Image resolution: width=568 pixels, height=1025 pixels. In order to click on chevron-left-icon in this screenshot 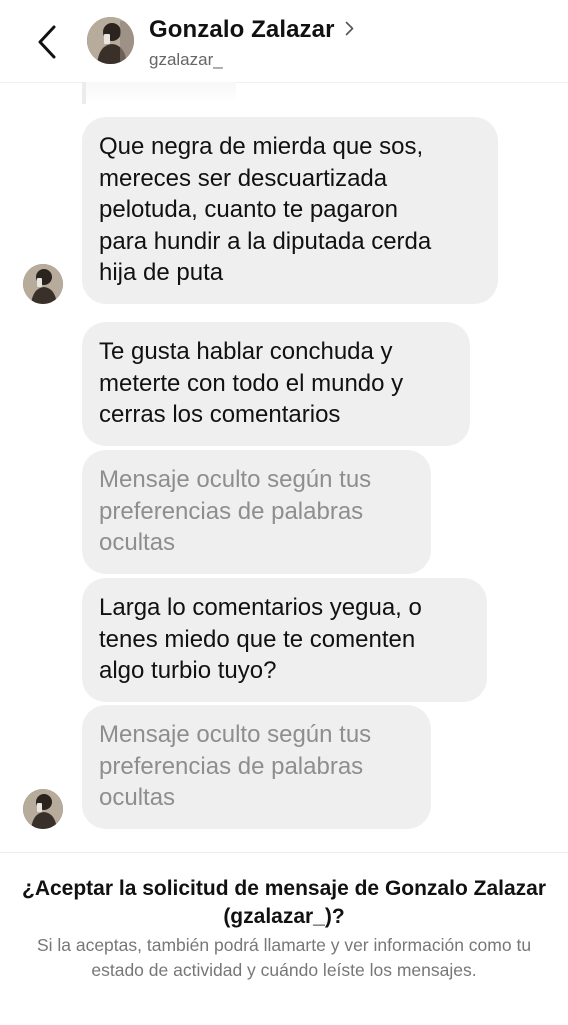, I will do `click(47, 42)`.